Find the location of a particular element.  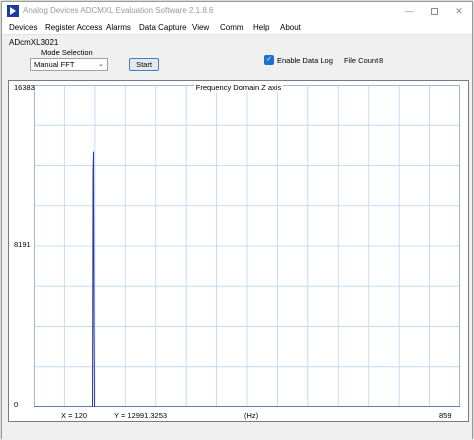

device-name-label: ADcmXL3021 is located at coordinates (34, 42).